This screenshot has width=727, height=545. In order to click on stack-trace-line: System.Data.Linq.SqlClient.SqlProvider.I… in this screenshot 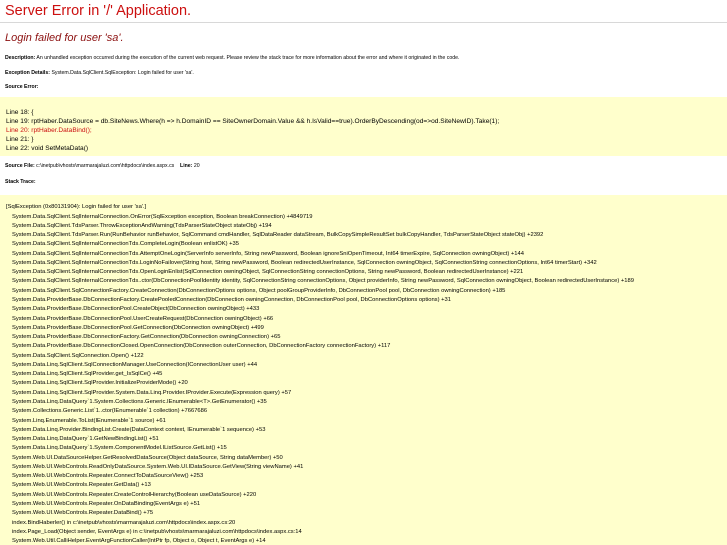, I will do `click(100, 383)`.